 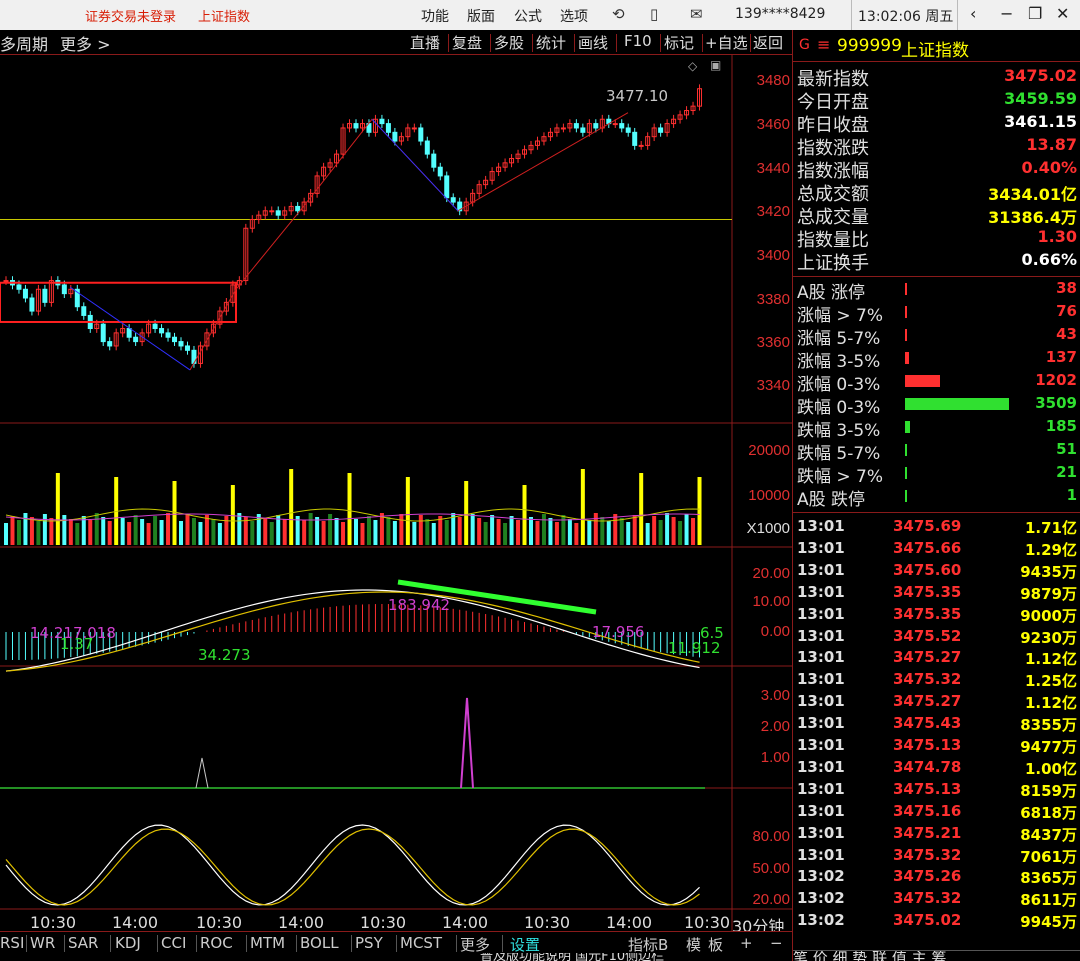 What do you see at coordinates (475, 944) in the screenshot?
I see `tab-more: 更多` at bounding box center [475, 944].